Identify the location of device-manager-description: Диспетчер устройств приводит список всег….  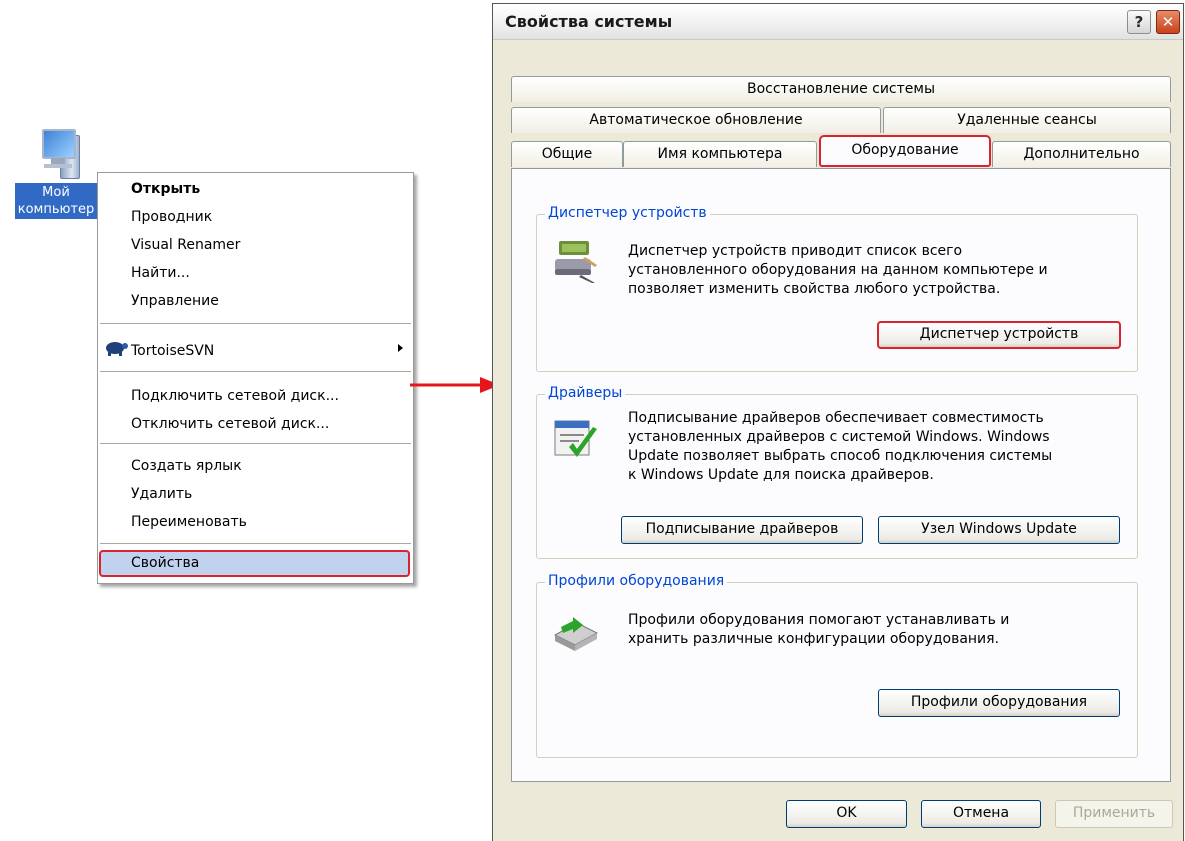
(838, 270).